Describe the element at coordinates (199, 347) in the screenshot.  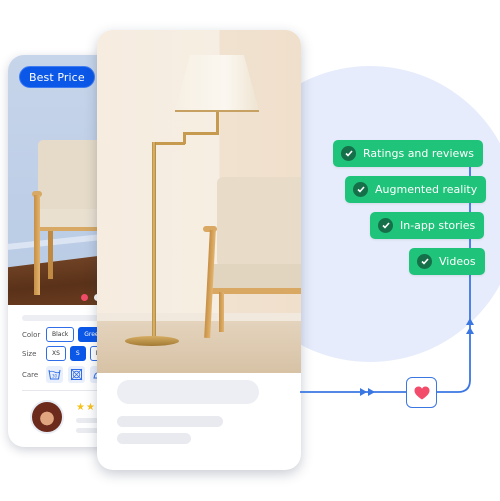
I see `floor` at that location.